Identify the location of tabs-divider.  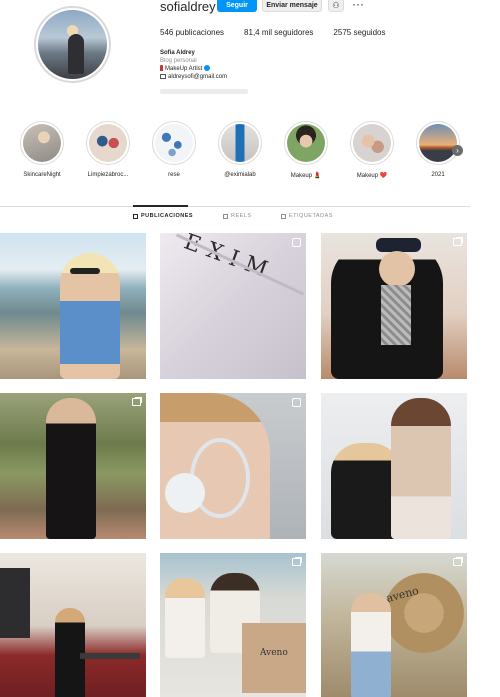
(235, 206).